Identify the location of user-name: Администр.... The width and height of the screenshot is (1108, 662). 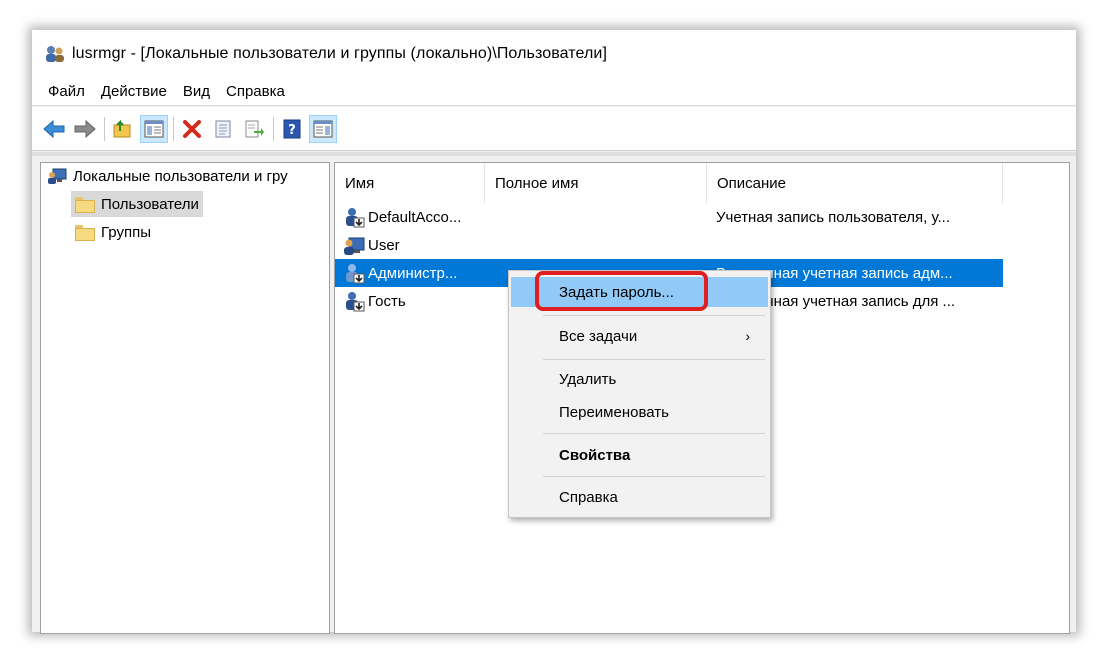
(413, 273).